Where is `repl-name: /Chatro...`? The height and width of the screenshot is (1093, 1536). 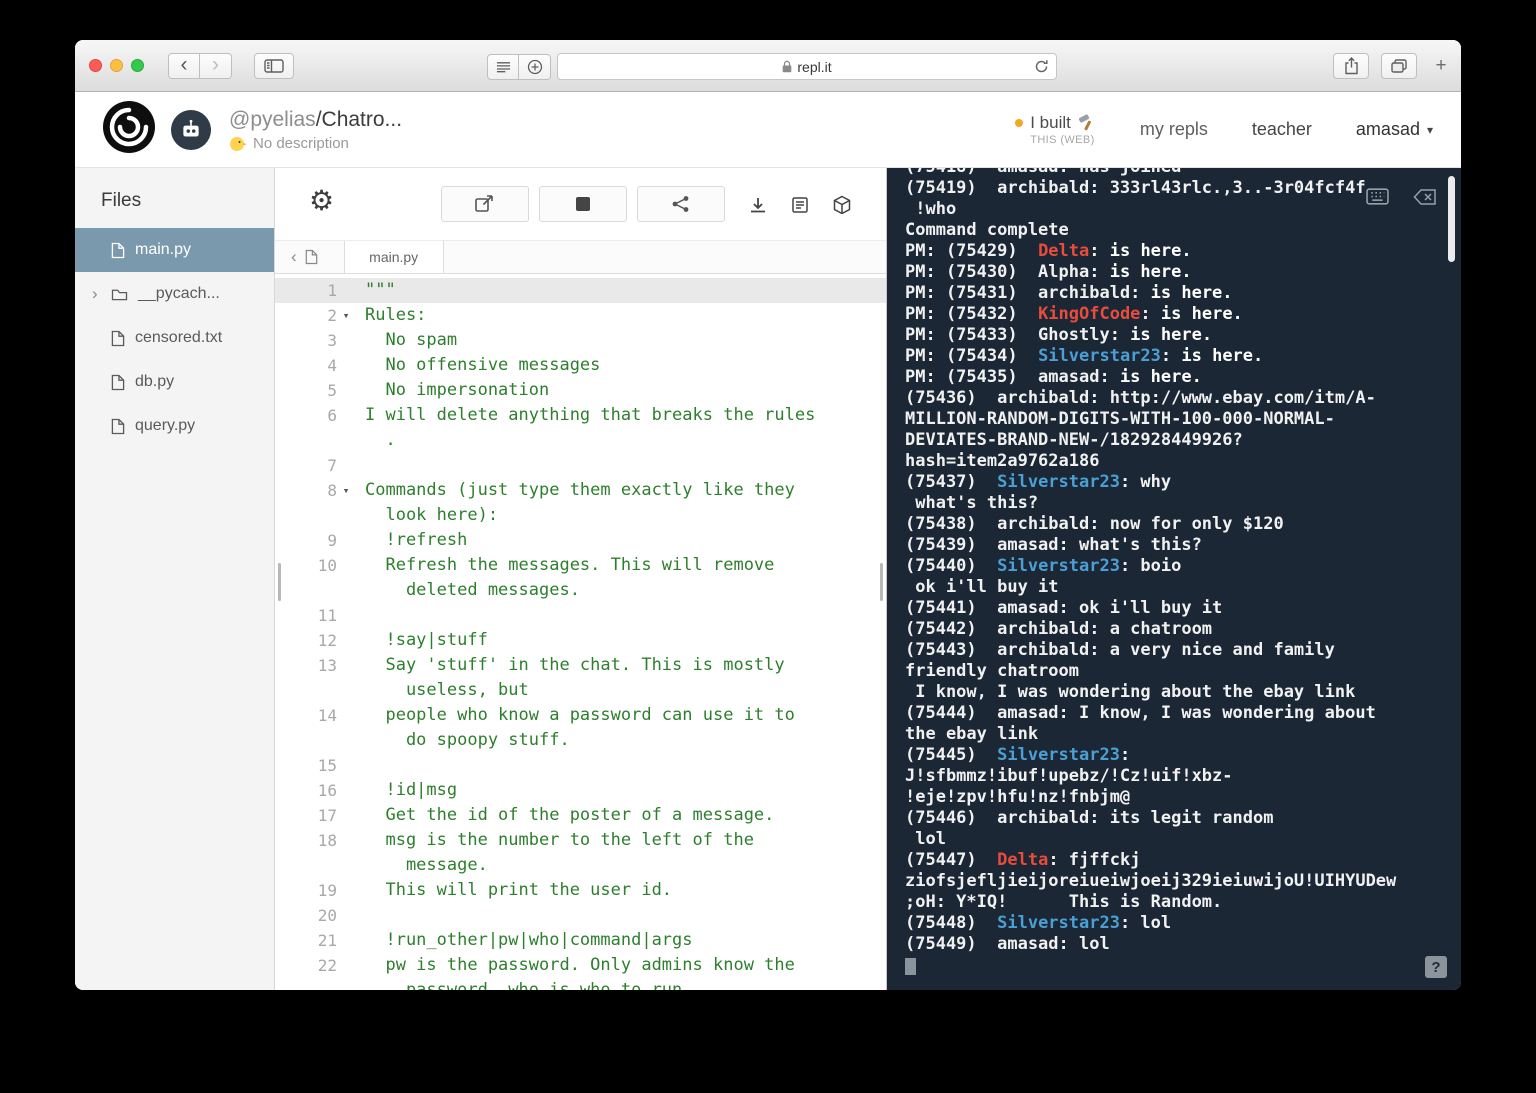
repl-name: /Chatro... is located at coordinates (359, 119).